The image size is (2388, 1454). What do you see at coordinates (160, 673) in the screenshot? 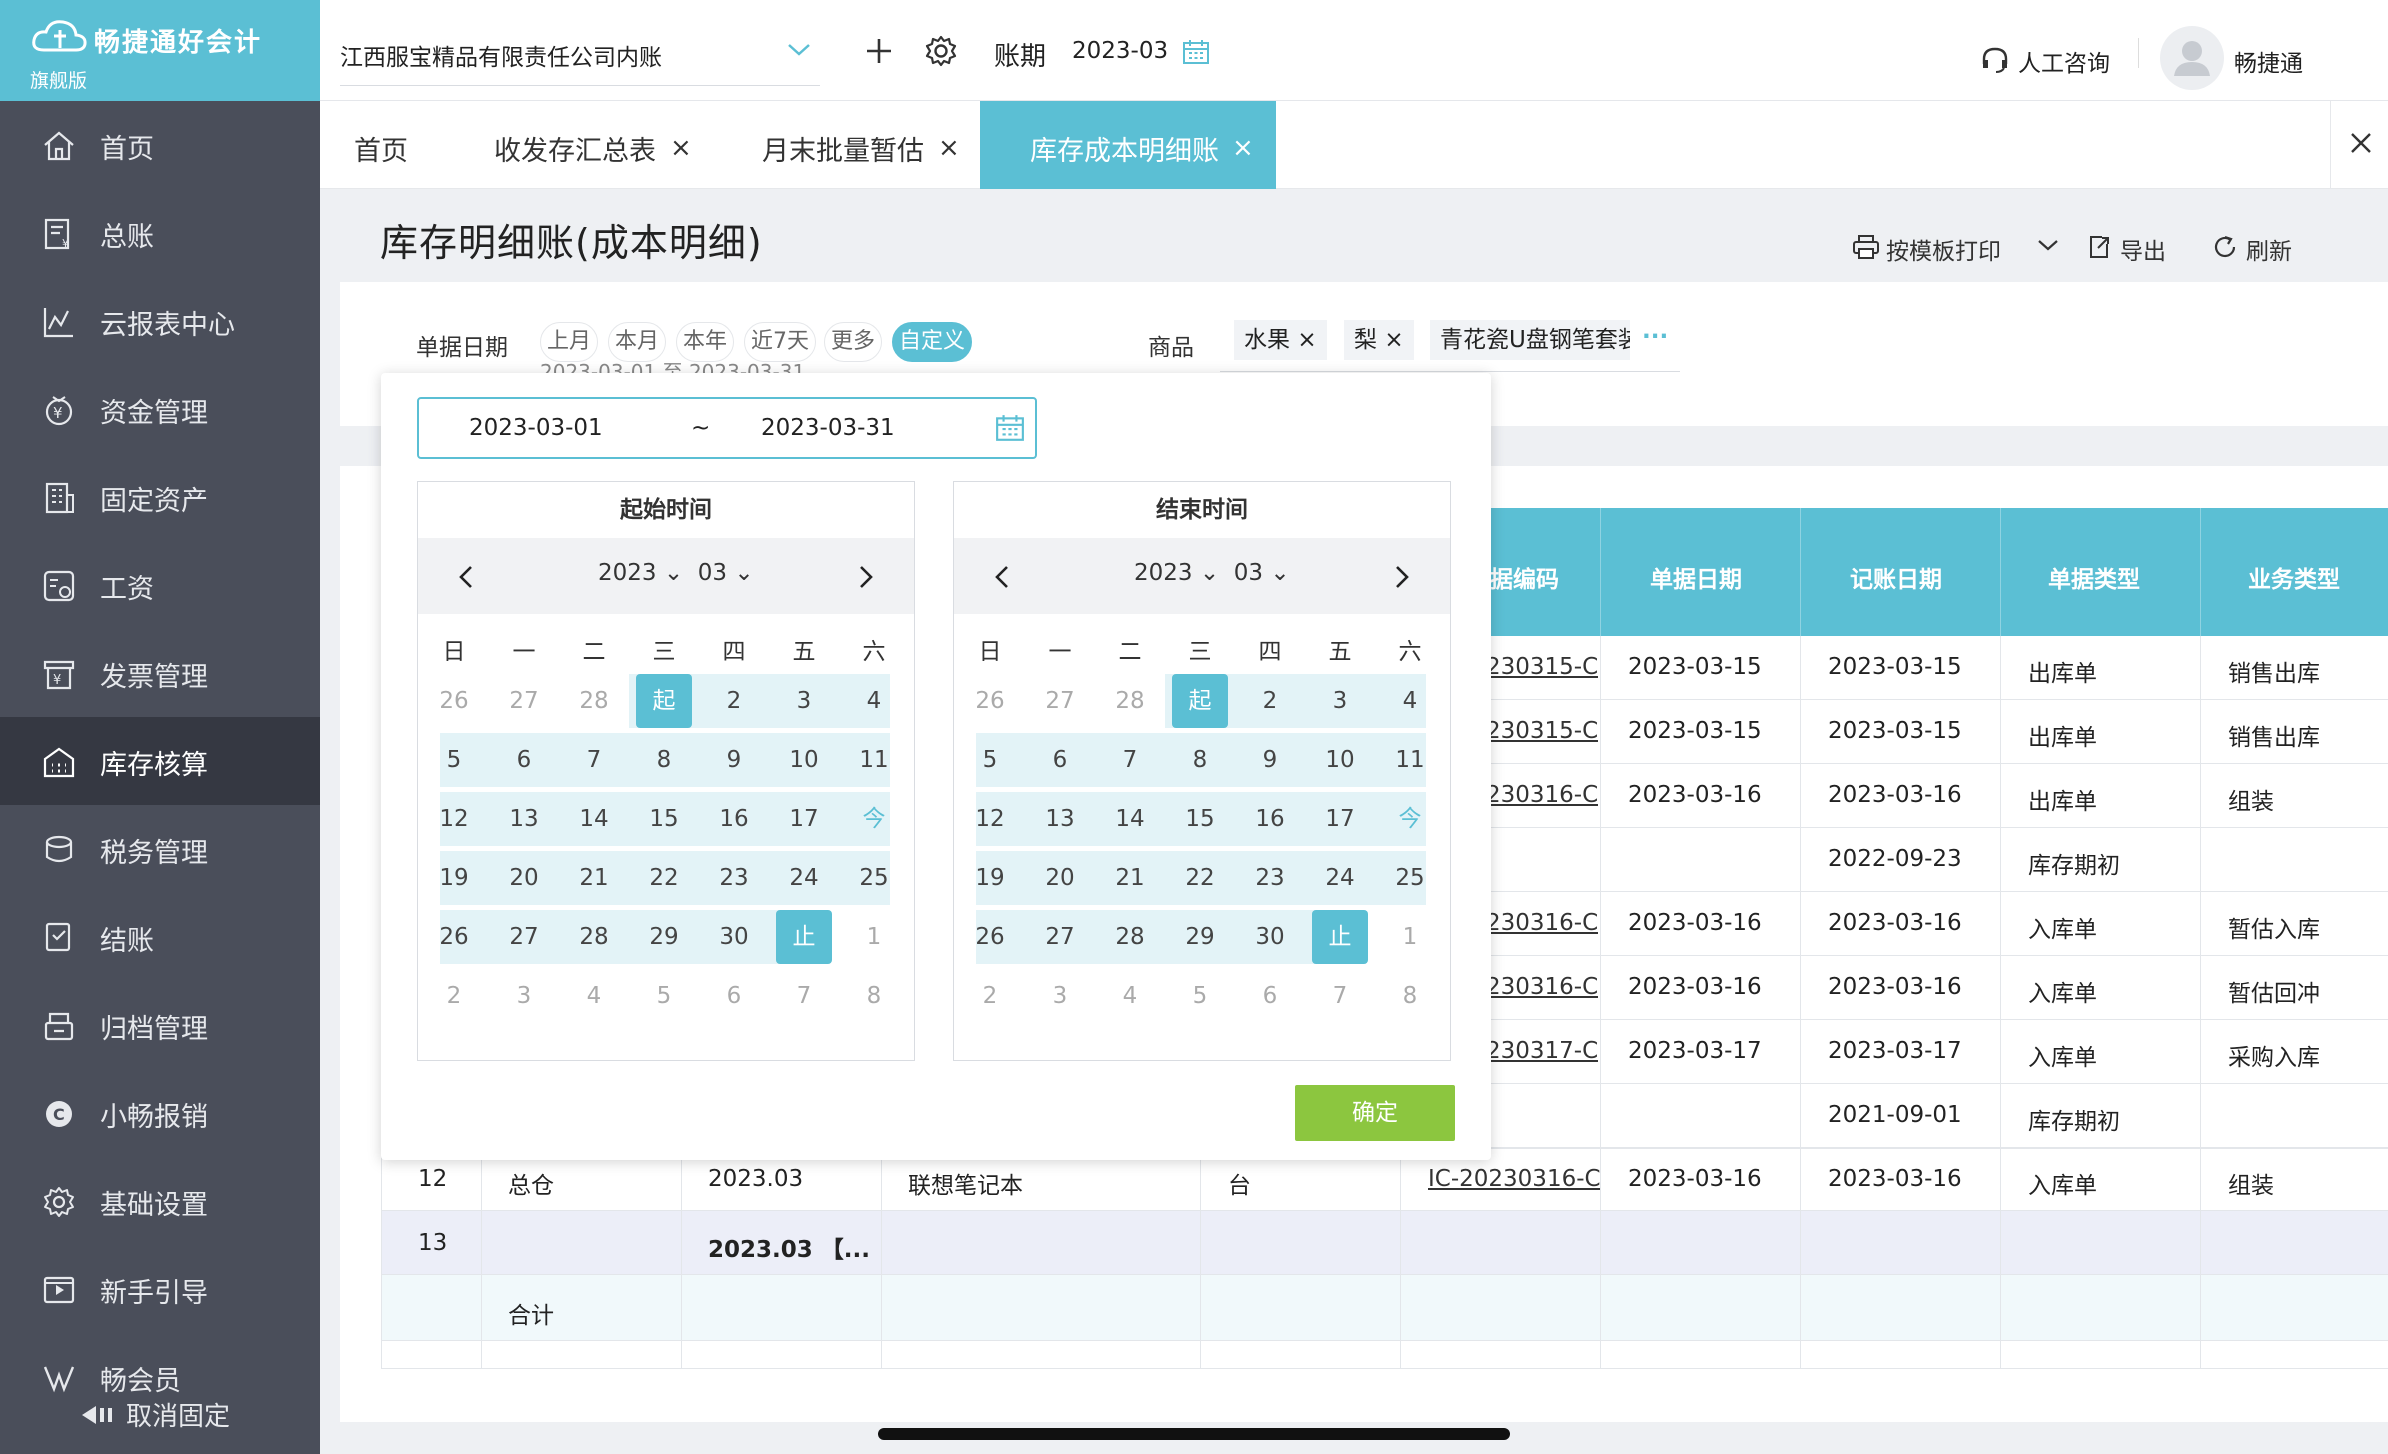
I see `sidebar-item-7: ¥ 发票管理` at bounding box center [160, 673].